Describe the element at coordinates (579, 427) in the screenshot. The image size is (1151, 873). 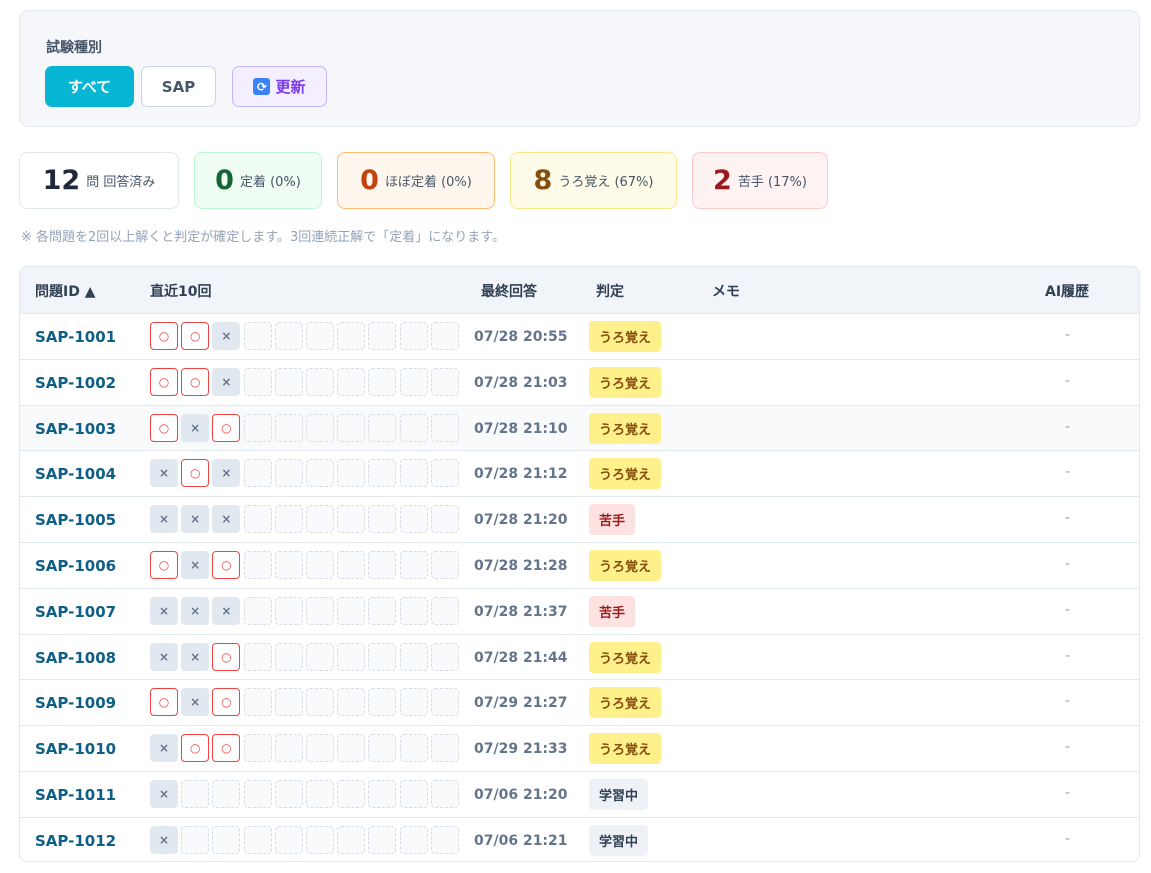
I see `table-row: SAP-1003 ○ × ○ 07/28 21:10 うろ覚え -` at that location.